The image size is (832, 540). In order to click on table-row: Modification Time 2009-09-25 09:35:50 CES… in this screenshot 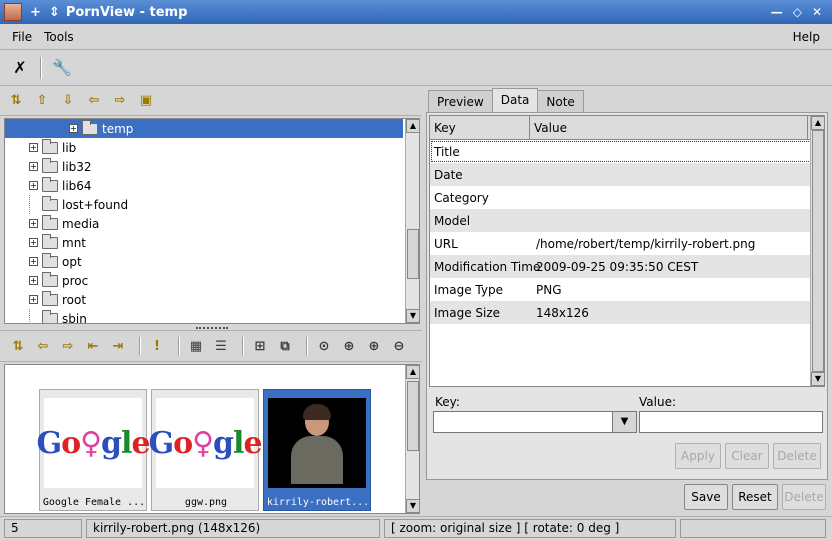, I will do `click(627, 266)`.